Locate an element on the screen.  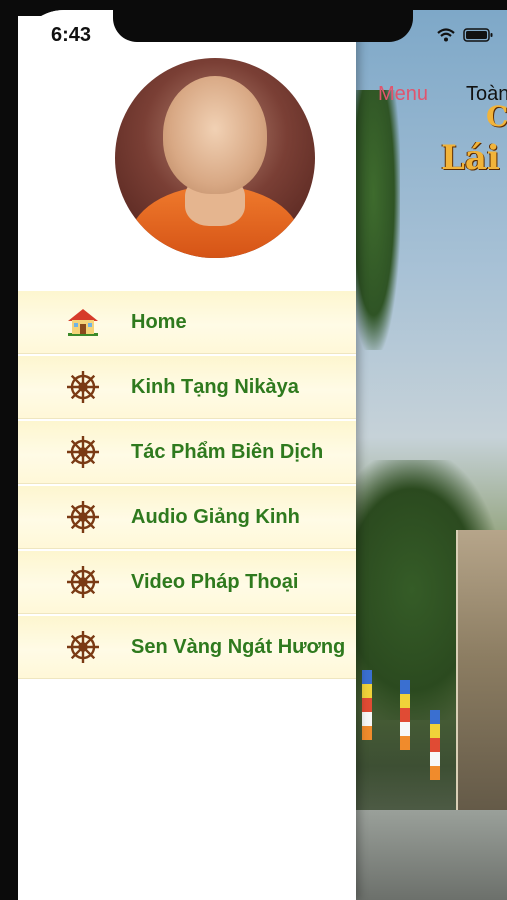
device-notch is located at coordinates (263, 21).